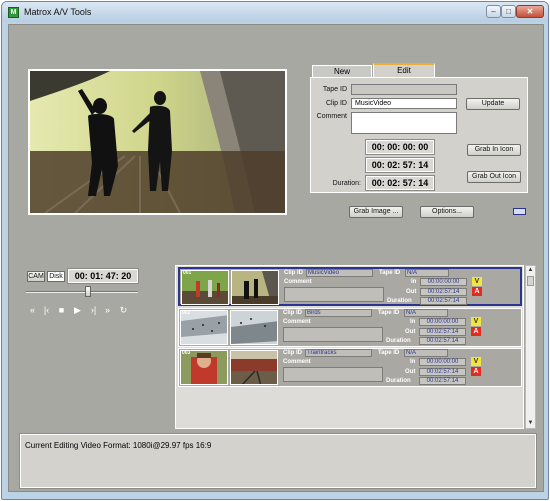 The height and width of the screenshot is (501, 550). Describe the element at coordinates (400, 183) in the screenshot. I see `duration-timecode: 00: 02: 57: 14` at that location.